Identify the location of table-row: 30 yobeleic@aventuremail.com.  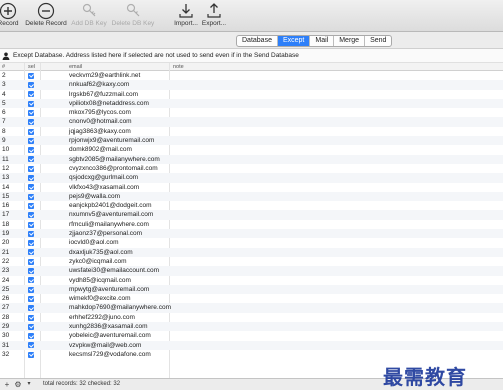
(251, 335).